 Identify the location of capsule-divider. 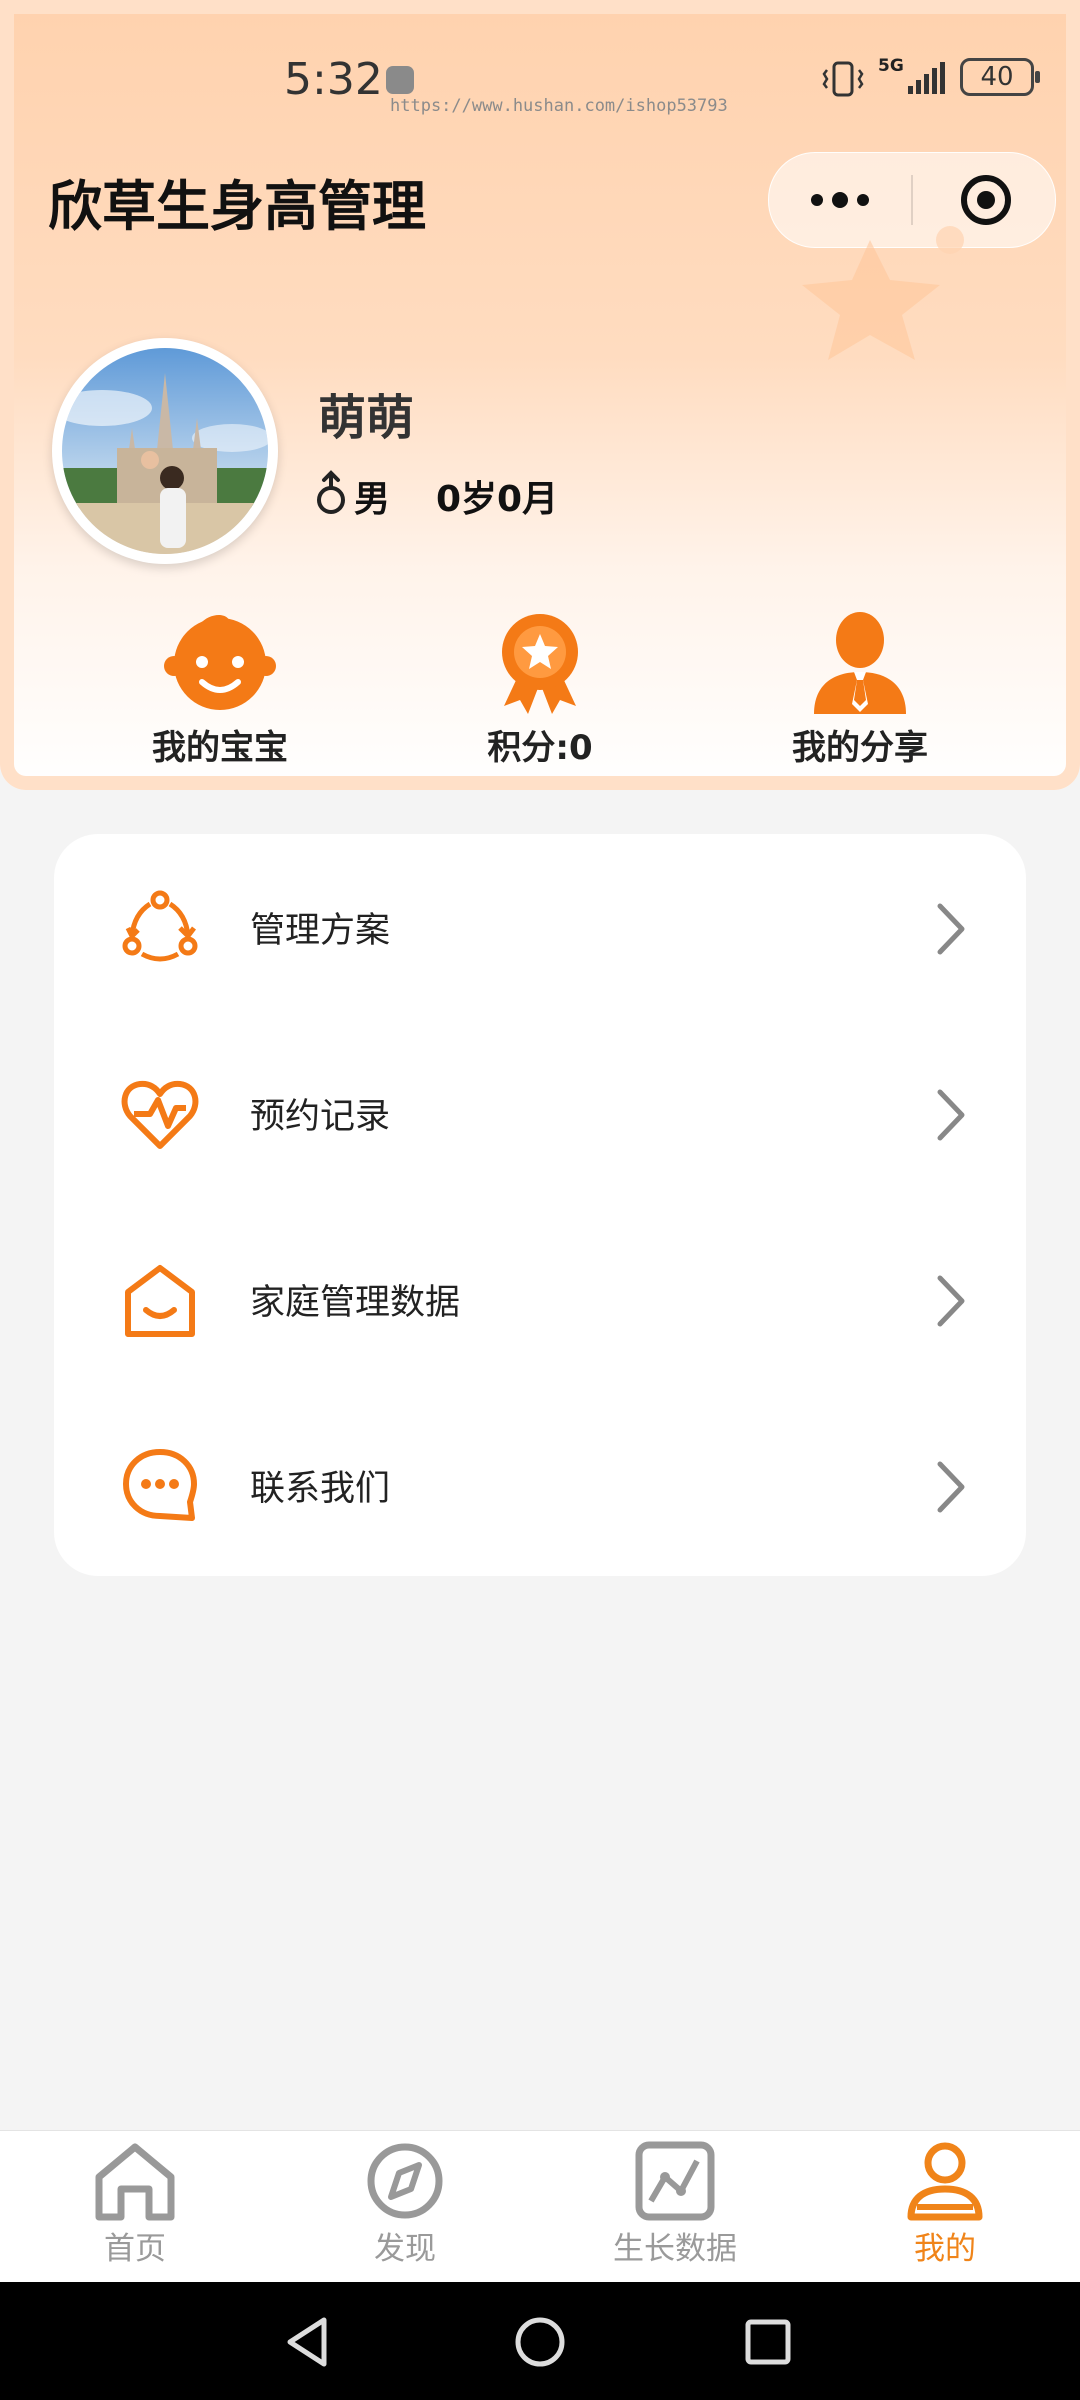
(912, 200).